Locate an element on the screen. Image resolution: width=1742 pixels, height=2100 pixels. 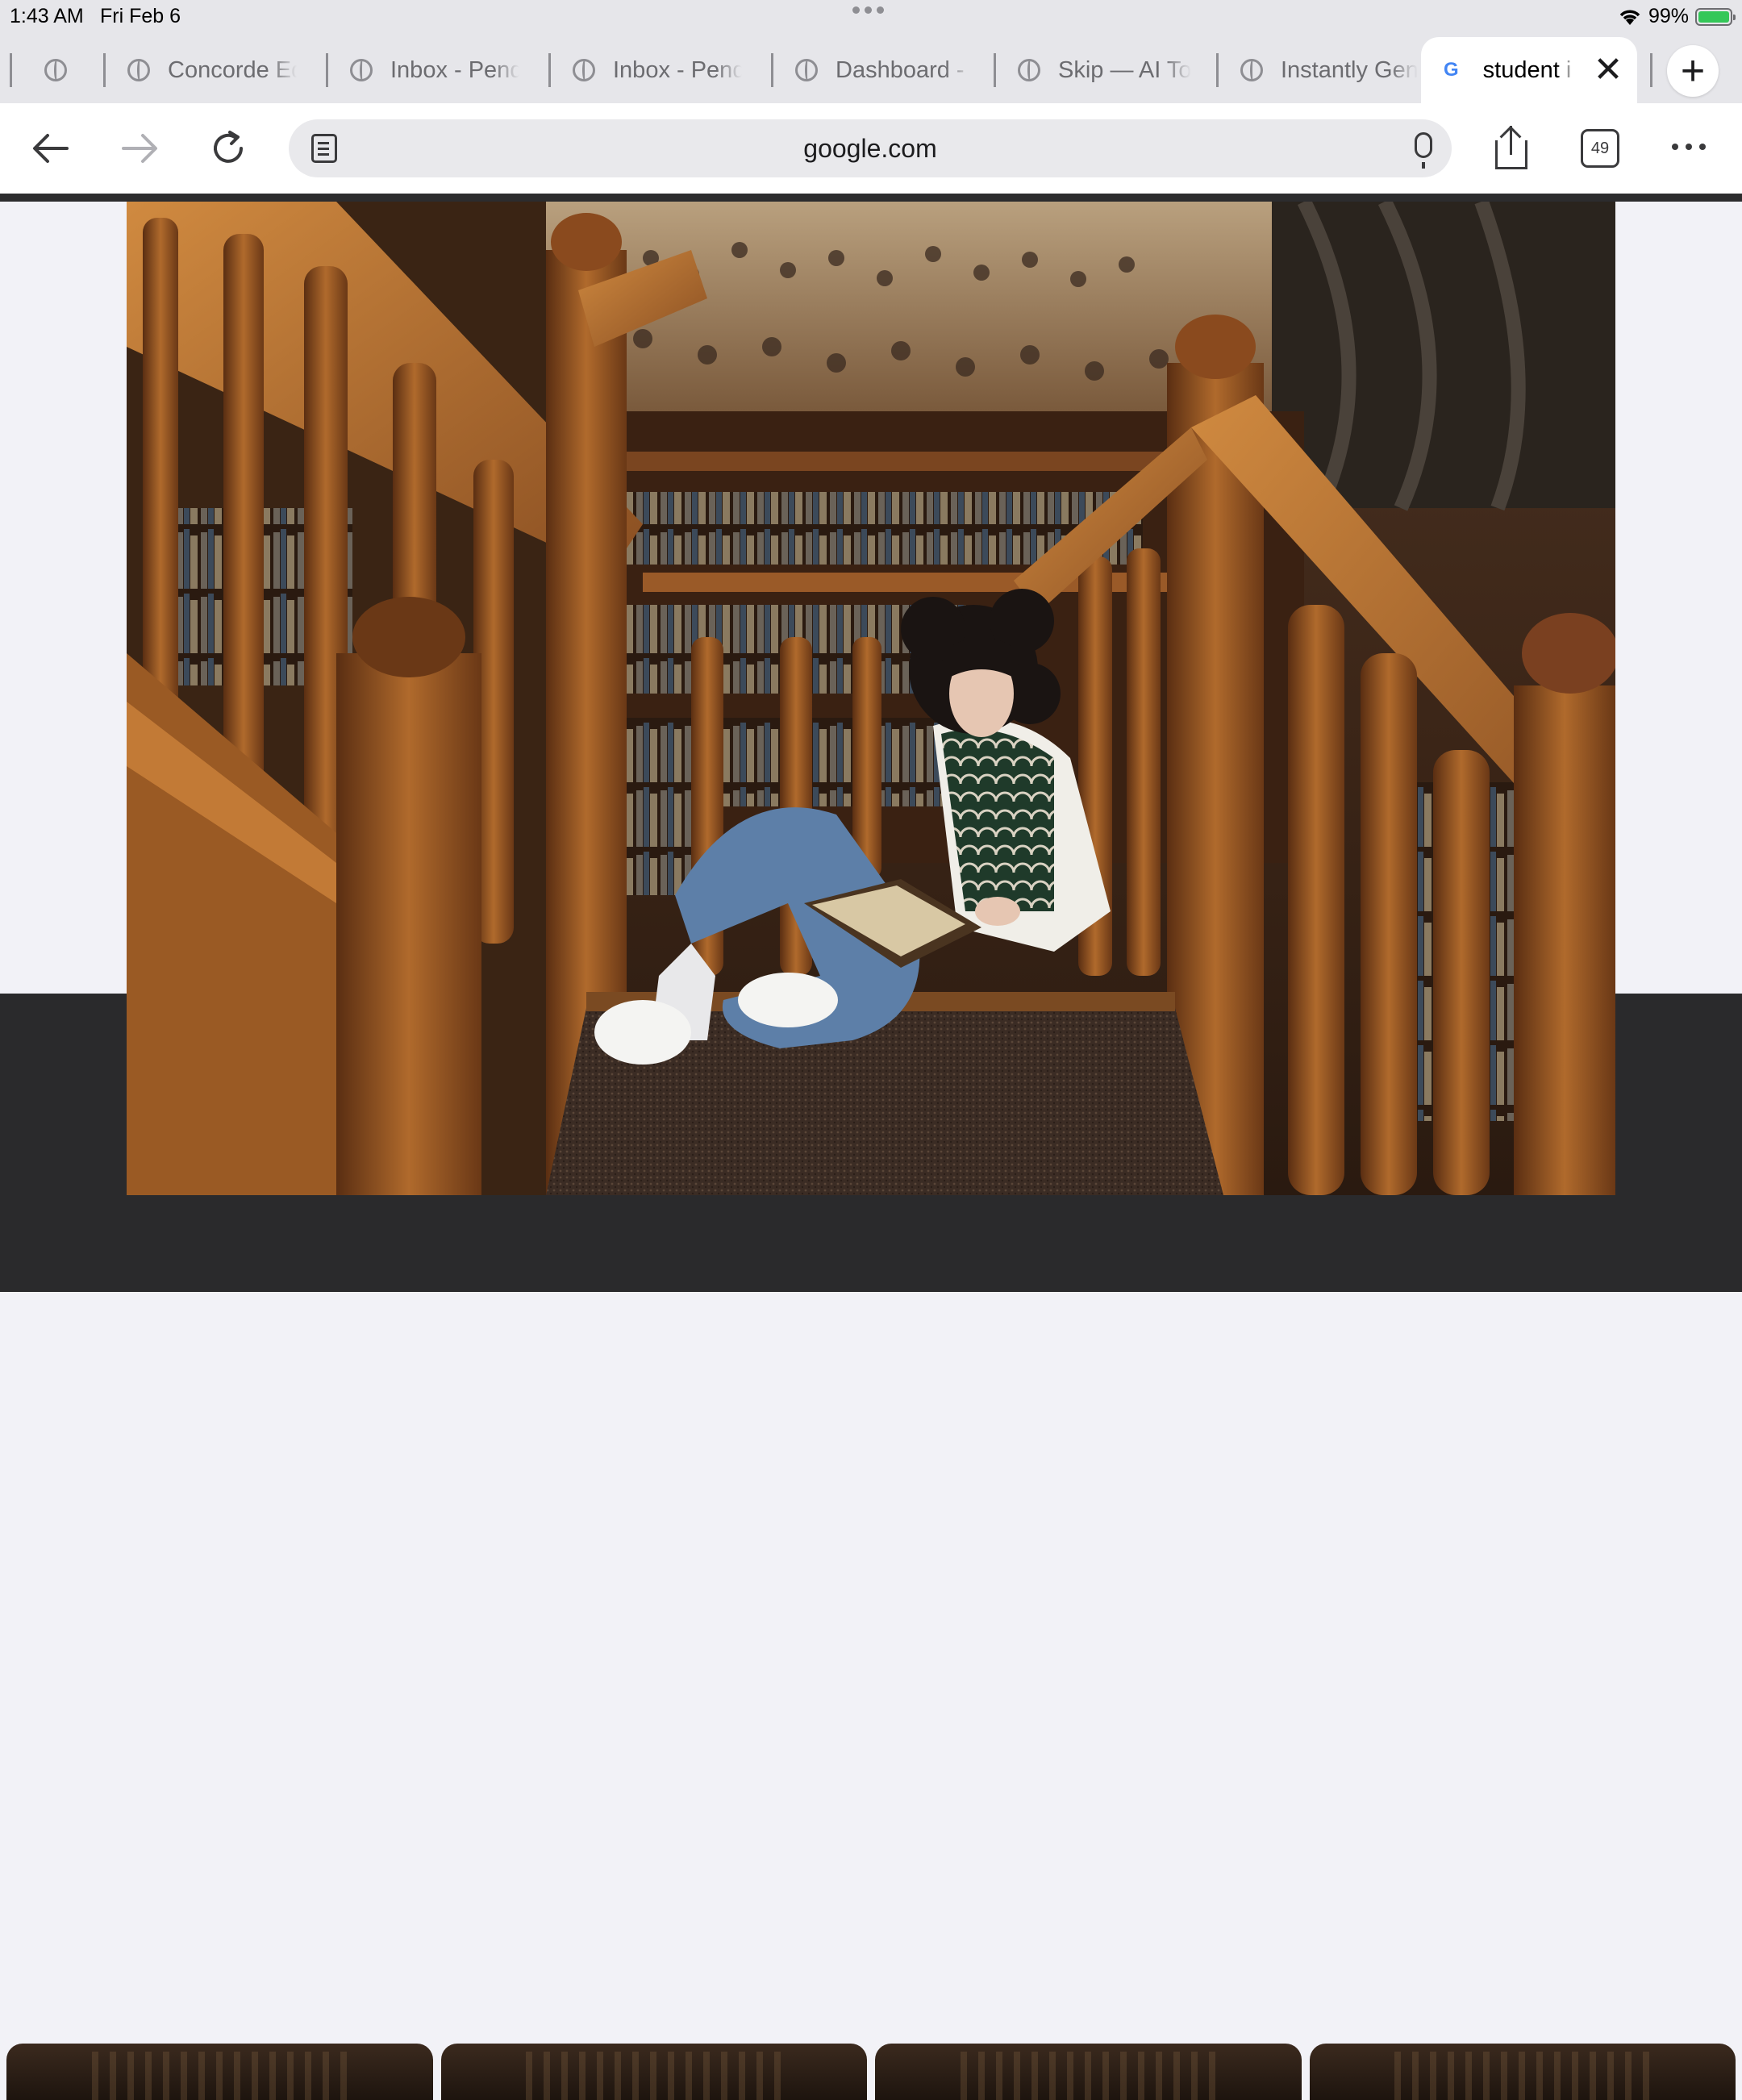
plus-icon: + is located at coordinates (1693, 71).